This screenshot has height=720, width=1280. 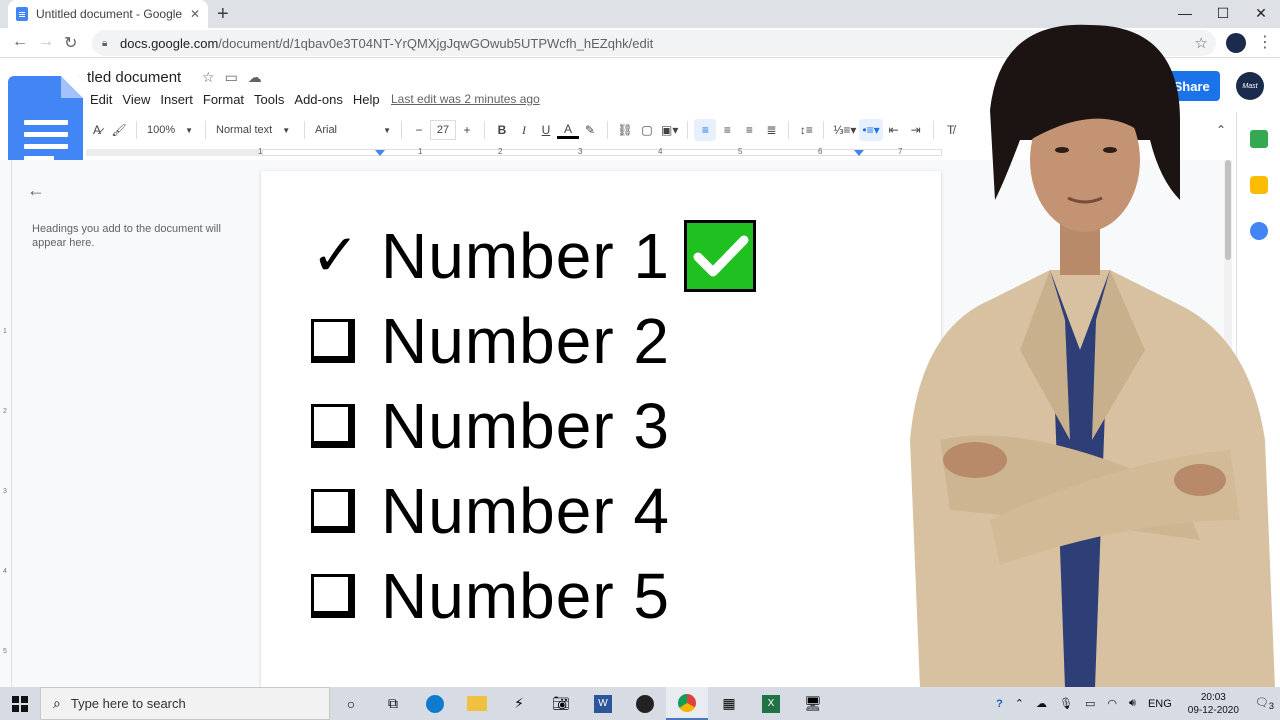 I want to click on list-item: Number 2, so click(x=490, y=341).